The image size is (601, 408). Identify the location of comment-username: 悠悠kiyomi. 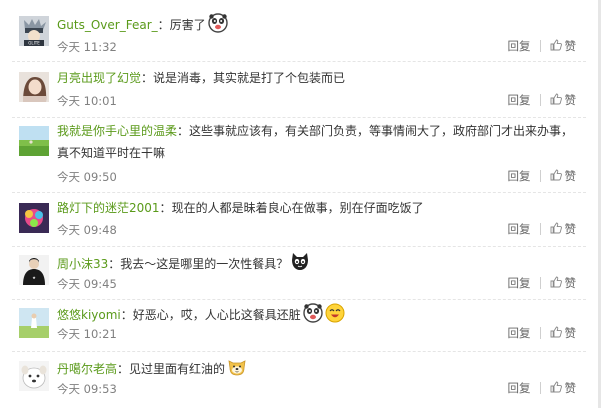
(89, 315).